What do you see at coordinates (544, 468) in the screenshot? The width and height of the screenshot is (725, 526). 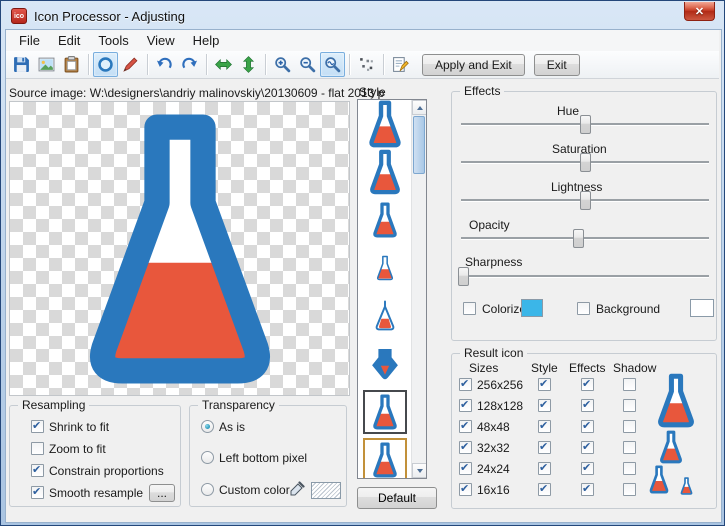 I see `style-24-checkbox` at bounding box center [544, 468].